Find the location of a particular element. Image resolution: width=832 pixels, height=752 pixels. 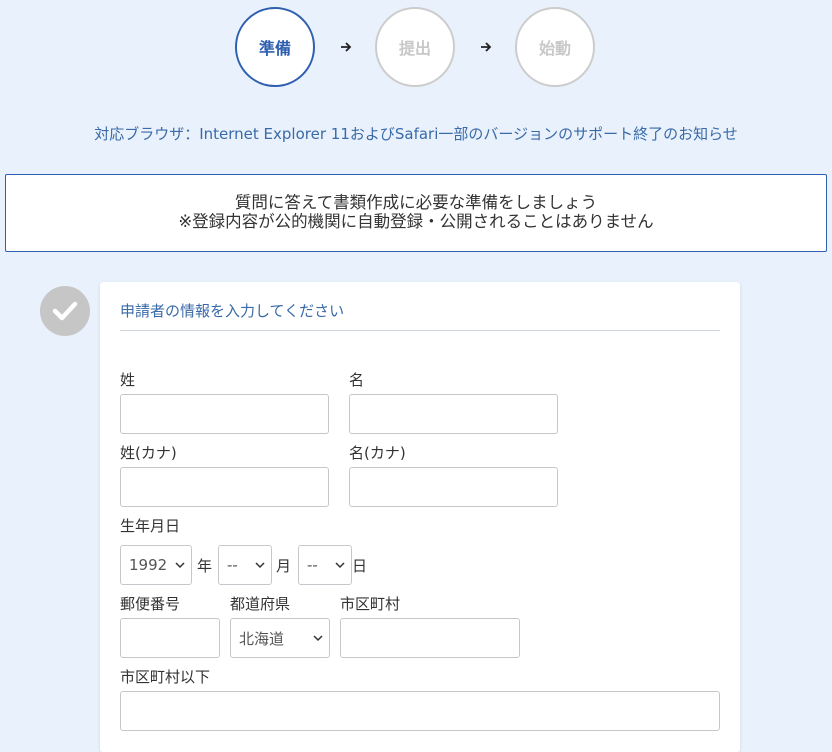

birth-year-select: 1992 is located at coordinates (156, 565).